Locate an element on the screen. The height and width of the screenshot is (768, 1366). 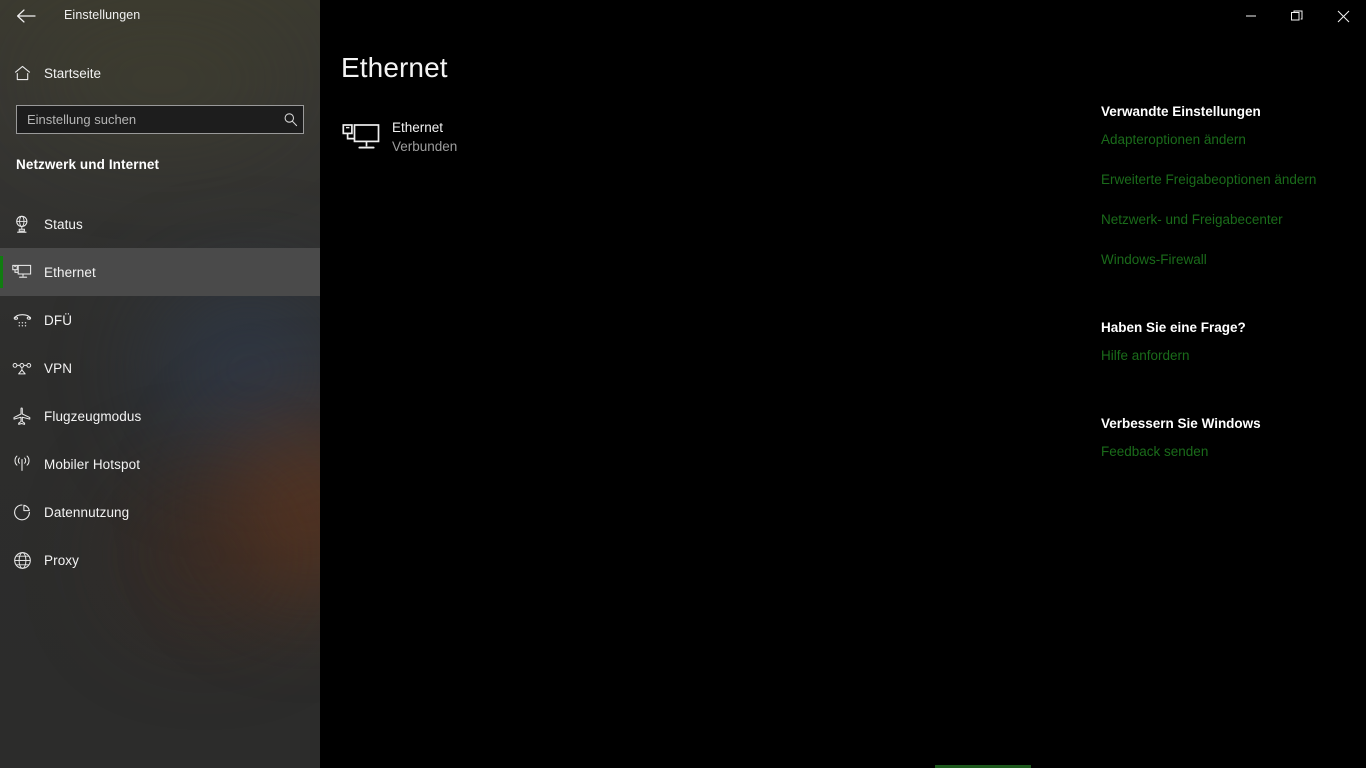
restore-icon is located at coordinates (1297, 15).